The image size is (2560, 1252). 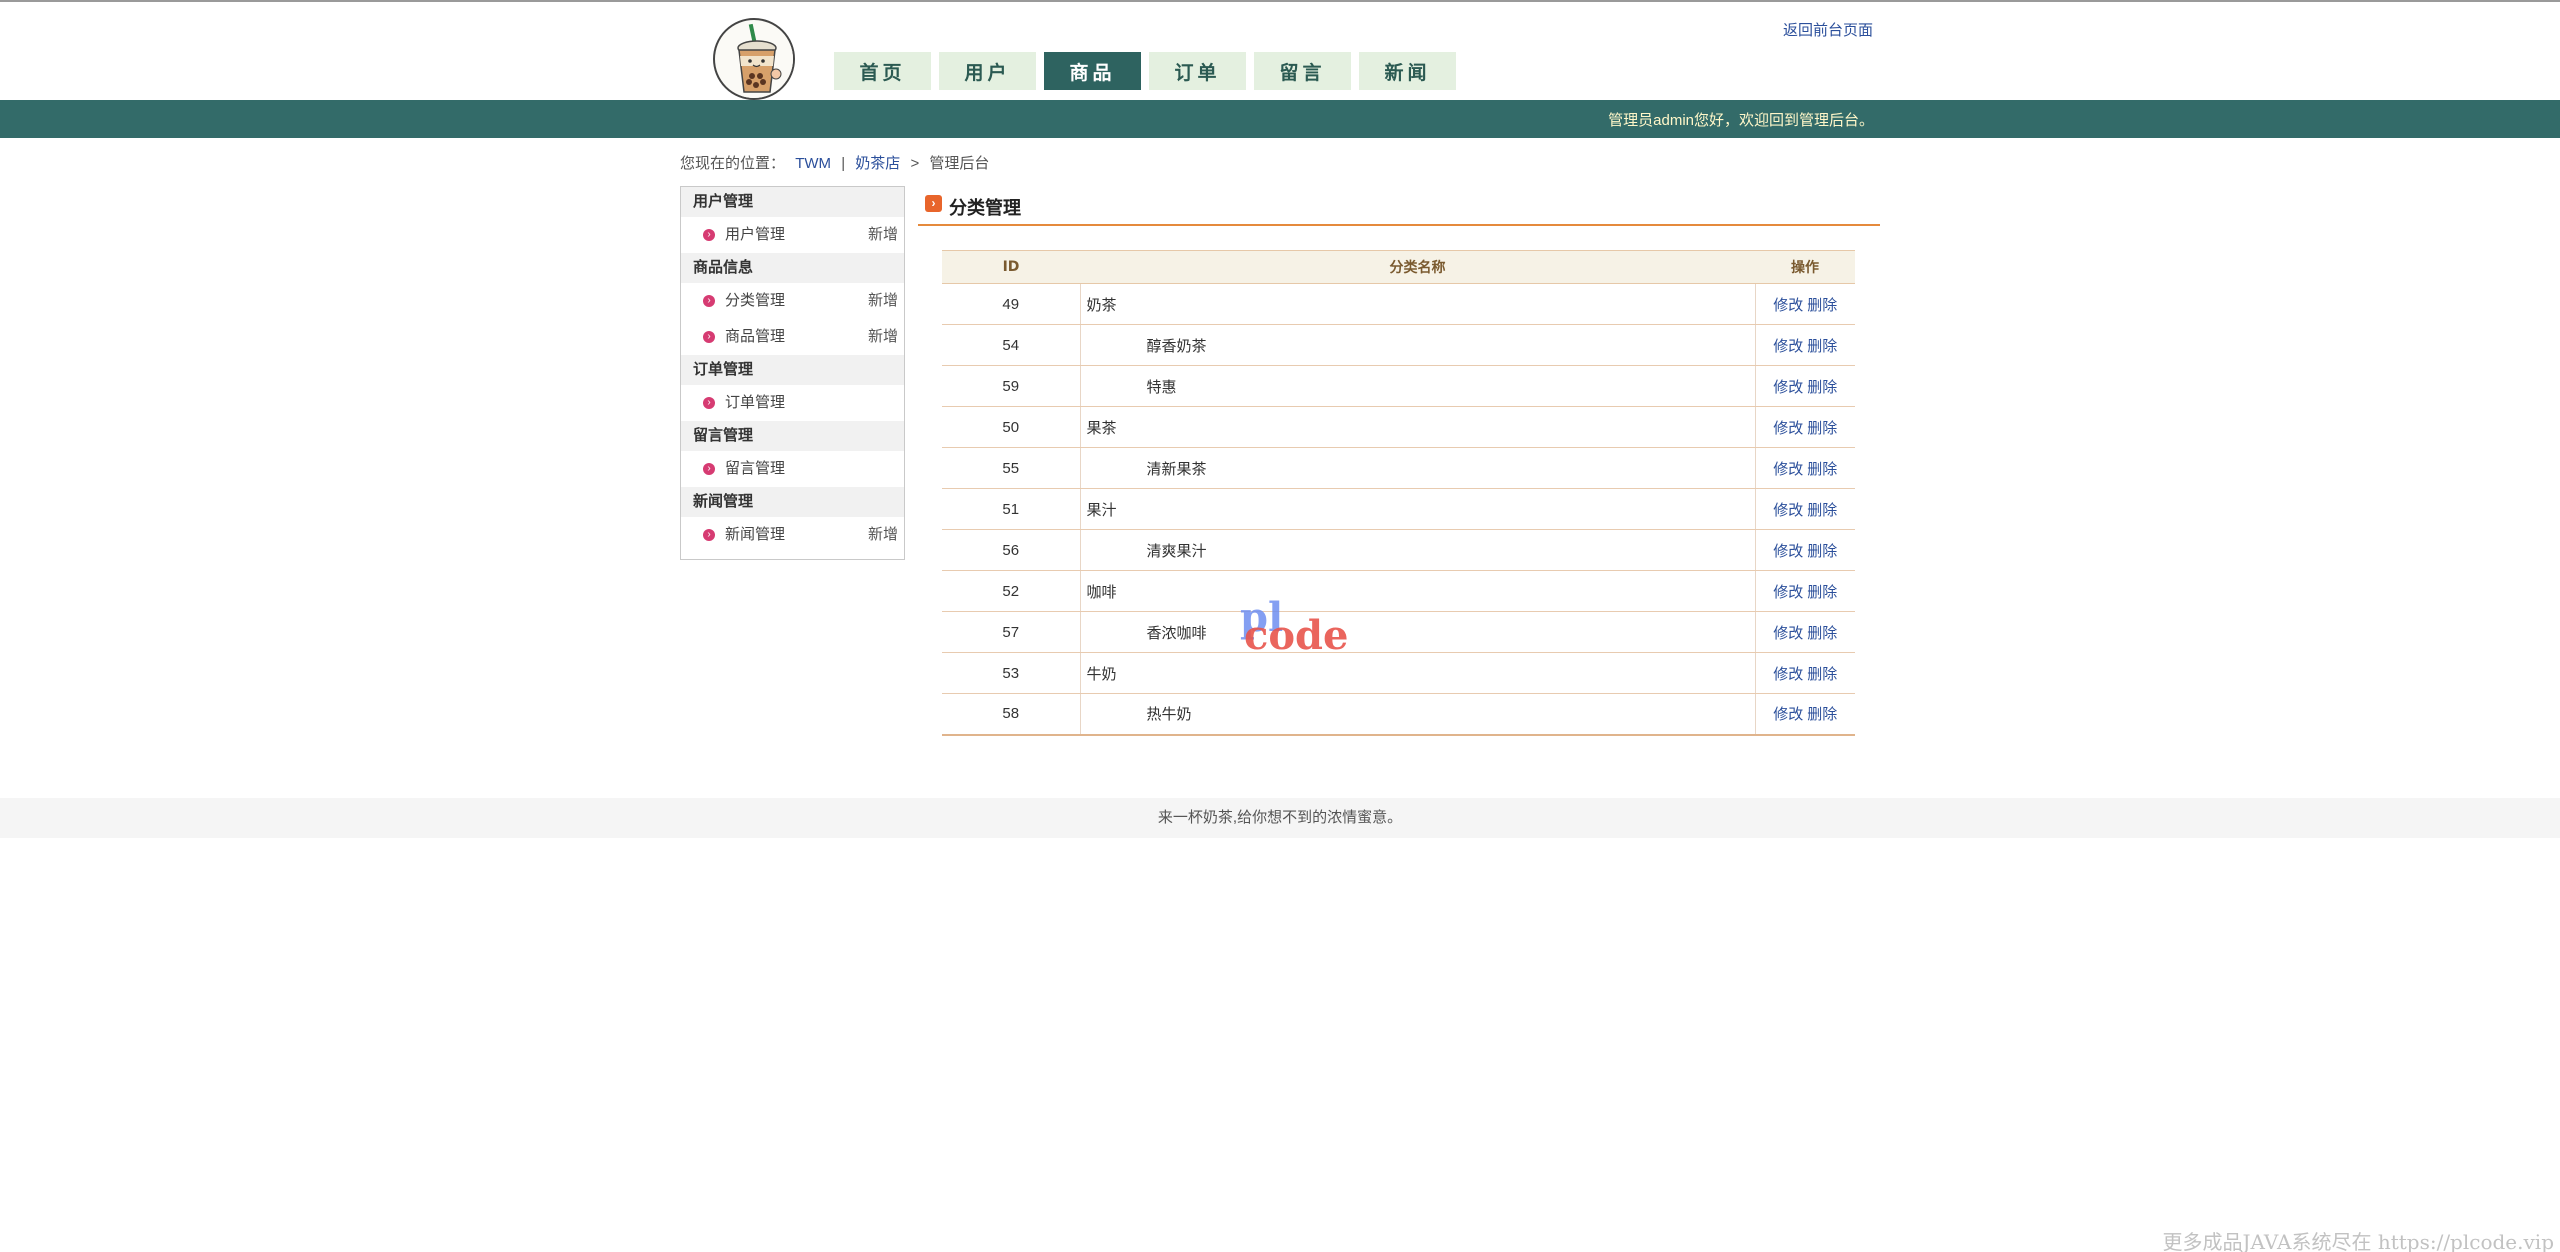 What do you see at coordinates (1741, 120) in the screenshot?
I see `admin-greeting: 管理员admin您好，欢迎回到管理后台。` at bounding box center [1741, 120].